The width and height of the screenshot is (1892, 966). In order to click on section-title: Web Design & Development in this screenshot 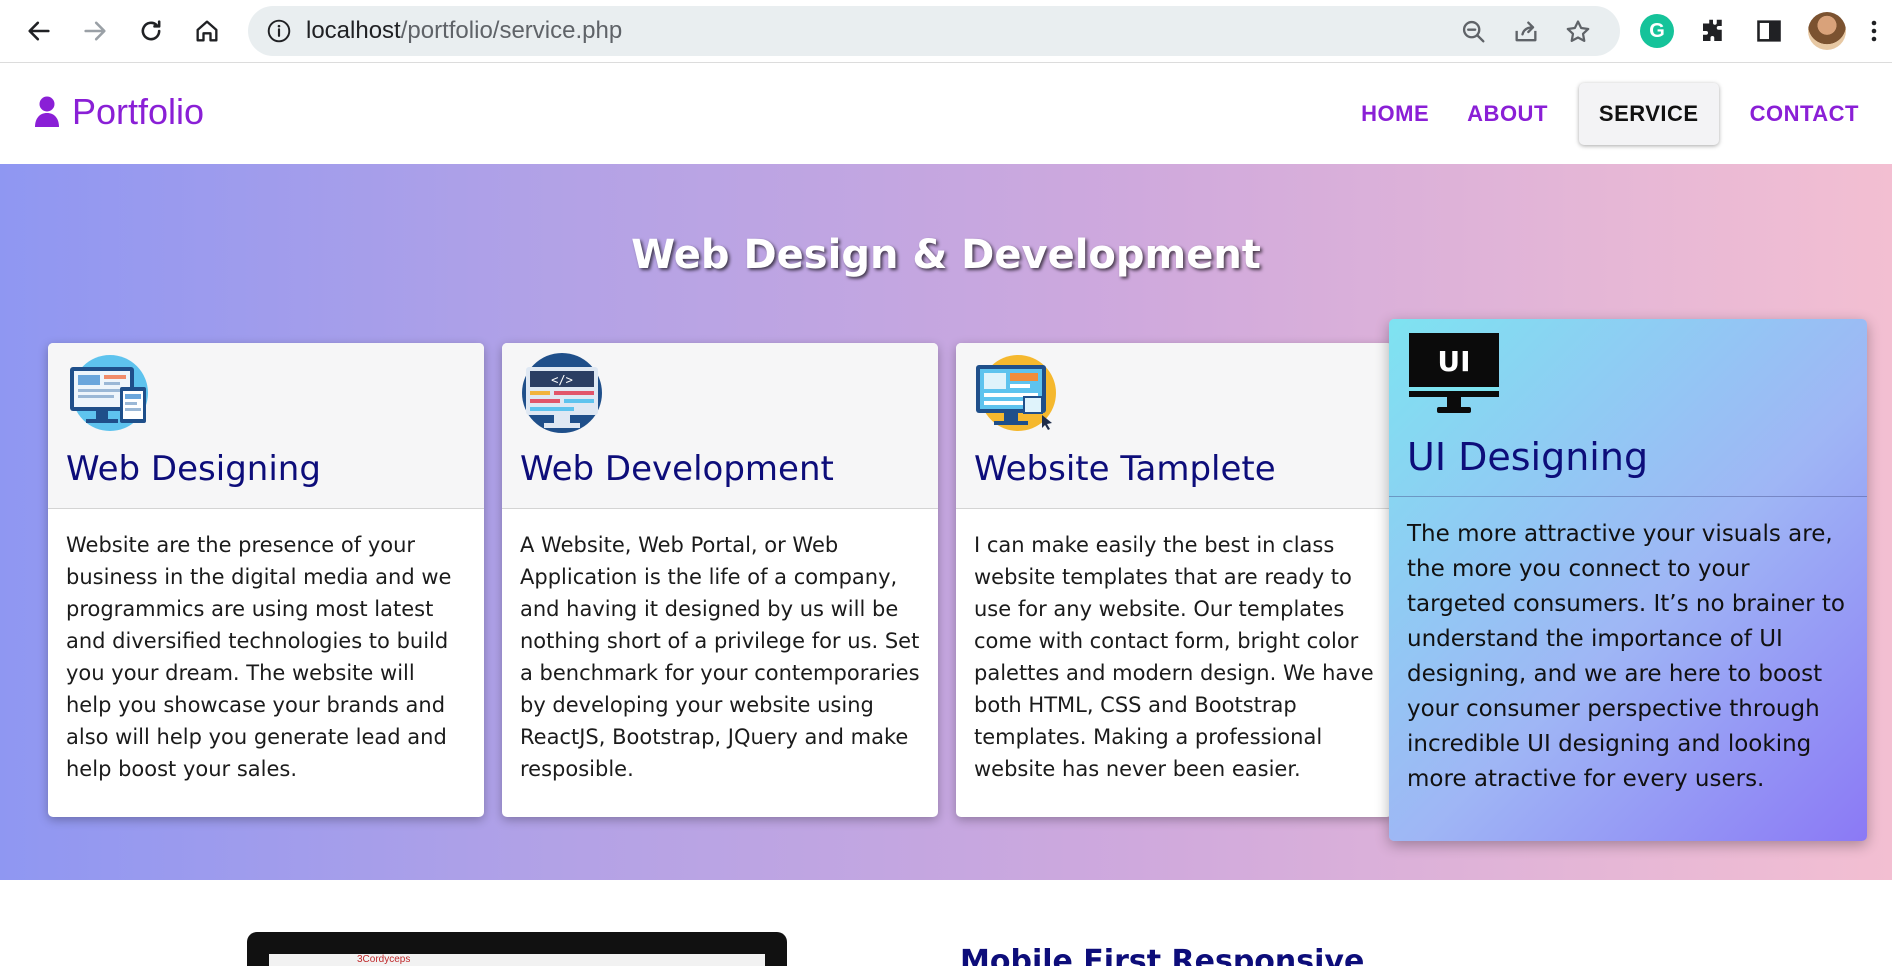, I will do `click(946, 255)`.